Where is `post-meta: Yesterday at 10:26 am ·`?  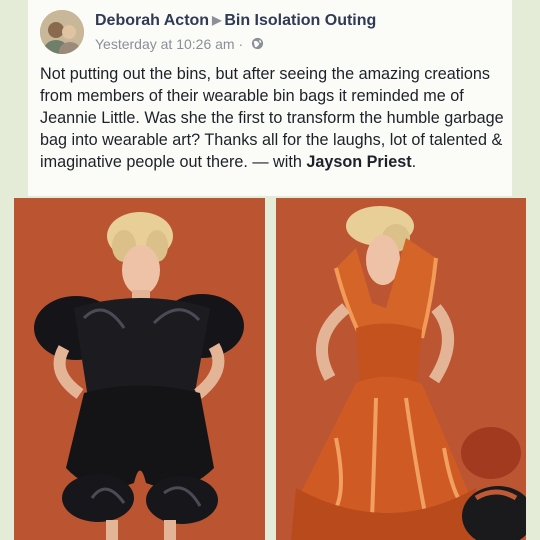 post-meta: Yesterday at 10:26 am · is located at coordinates (179, 44).